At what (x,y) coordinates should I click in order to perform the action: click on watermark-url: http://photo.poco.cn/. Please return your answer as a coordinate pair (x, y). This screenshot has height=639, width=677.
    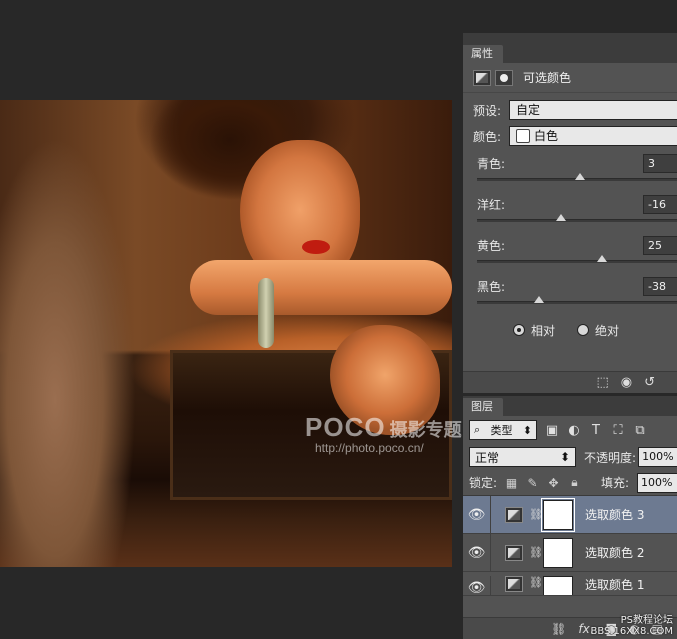
    Looking at the image, I should click on (369, 448).